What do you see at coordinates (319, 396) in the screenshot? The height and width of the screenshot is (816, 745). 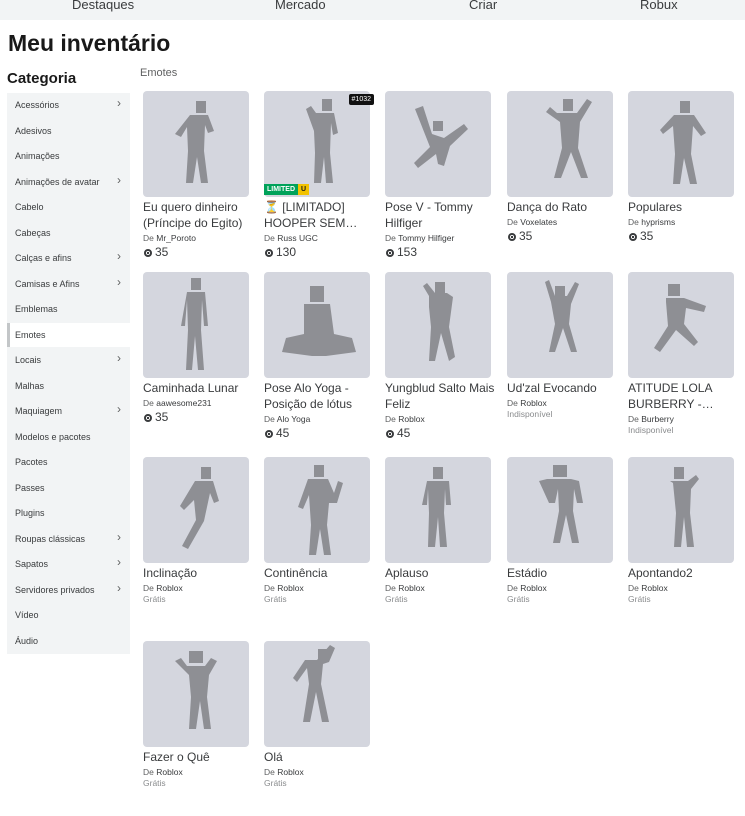 I see `item-name: Pose Alo Yoga - Posição de lótus` at bounding box center [319, 396].